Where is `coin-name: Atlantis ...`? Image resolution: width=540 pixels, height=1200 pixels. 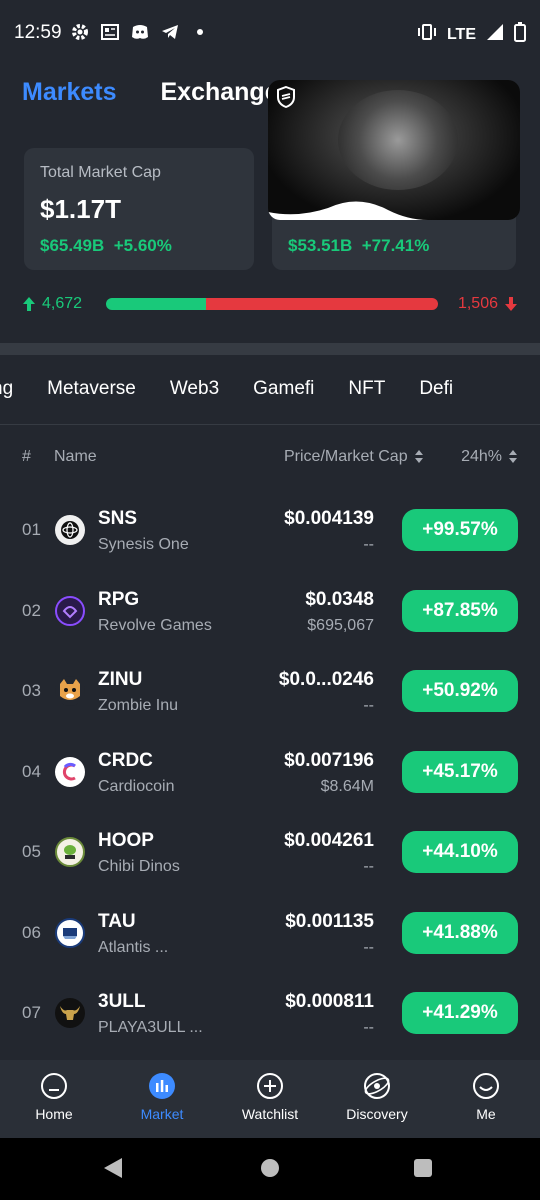 coin-name: Atlantis ... is located at coordinates (133, 947).